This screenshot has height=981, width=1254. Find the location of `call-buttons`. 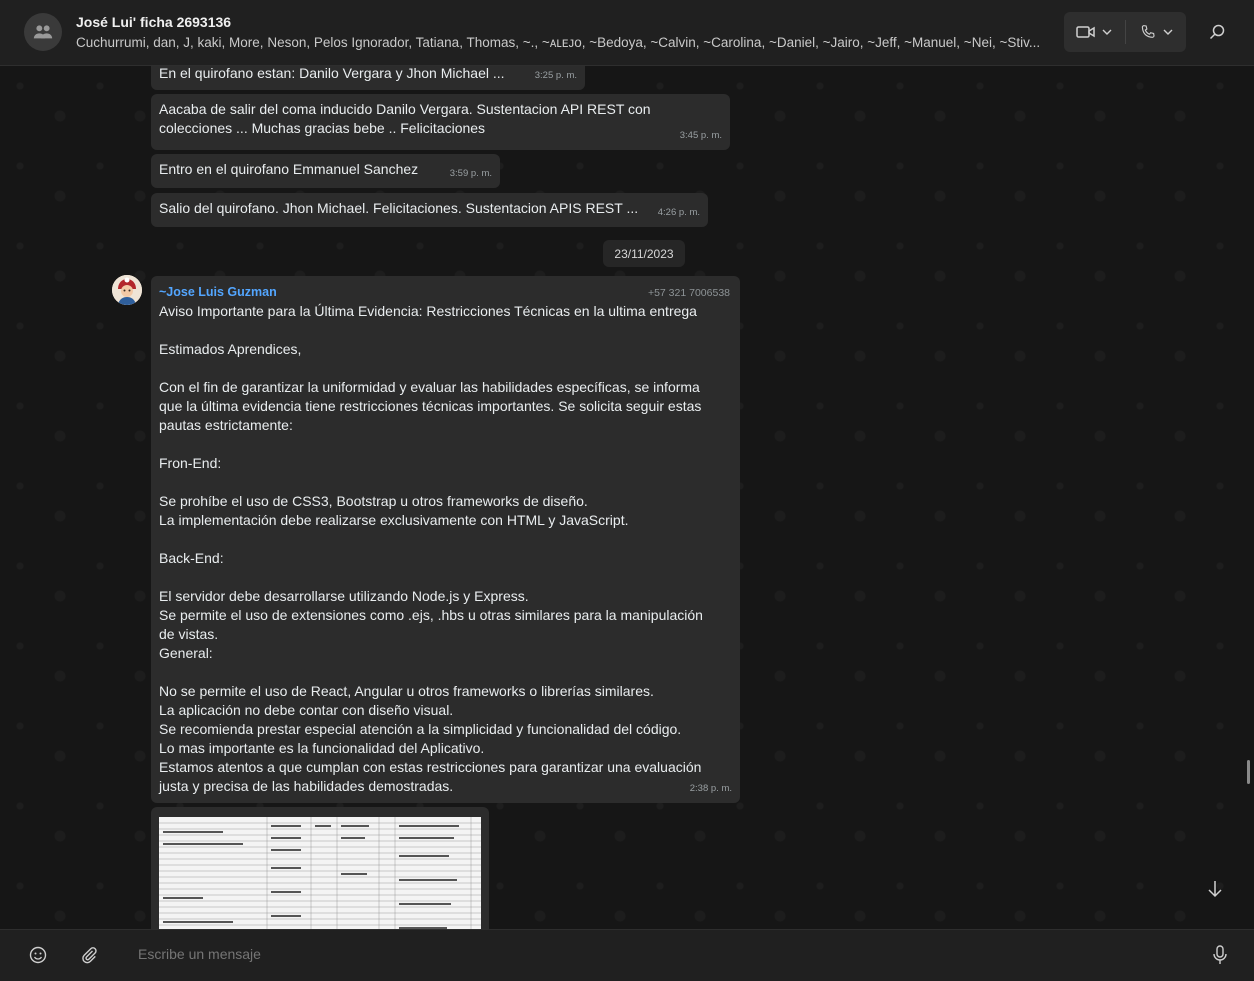

call-buttons is located at coordinates (1125, 32).